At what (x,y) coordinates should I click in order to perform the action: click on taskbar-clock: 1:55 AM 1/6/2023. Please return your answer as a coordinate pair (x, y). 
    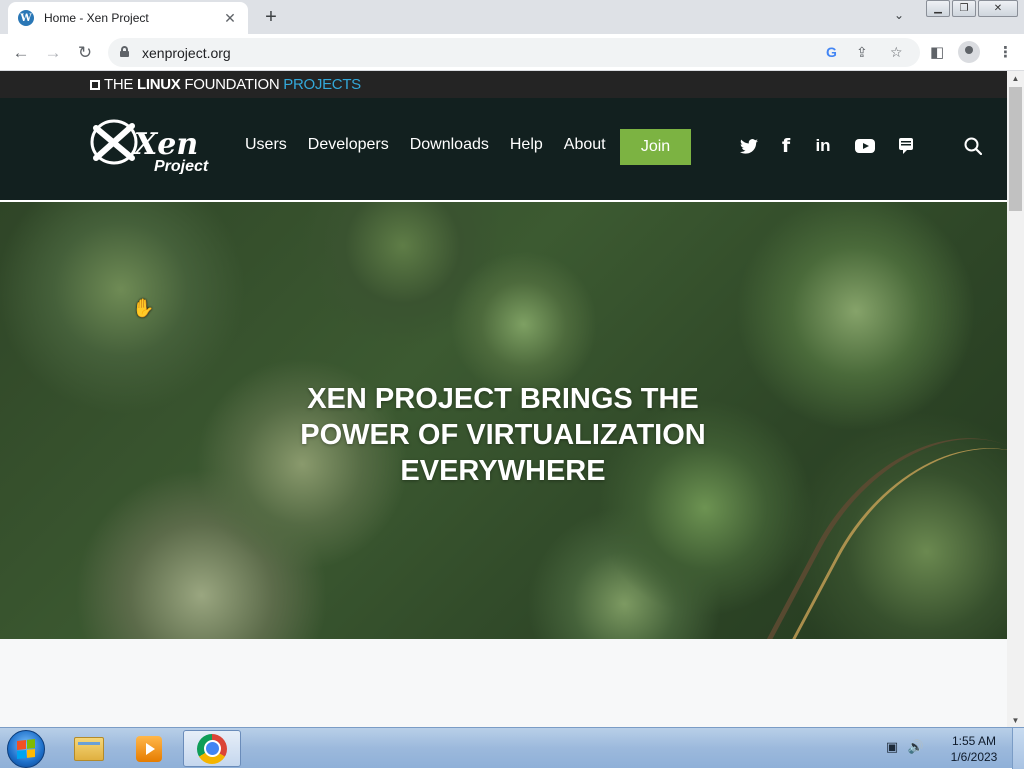
    Looking at the image, I should click on (974, 749).